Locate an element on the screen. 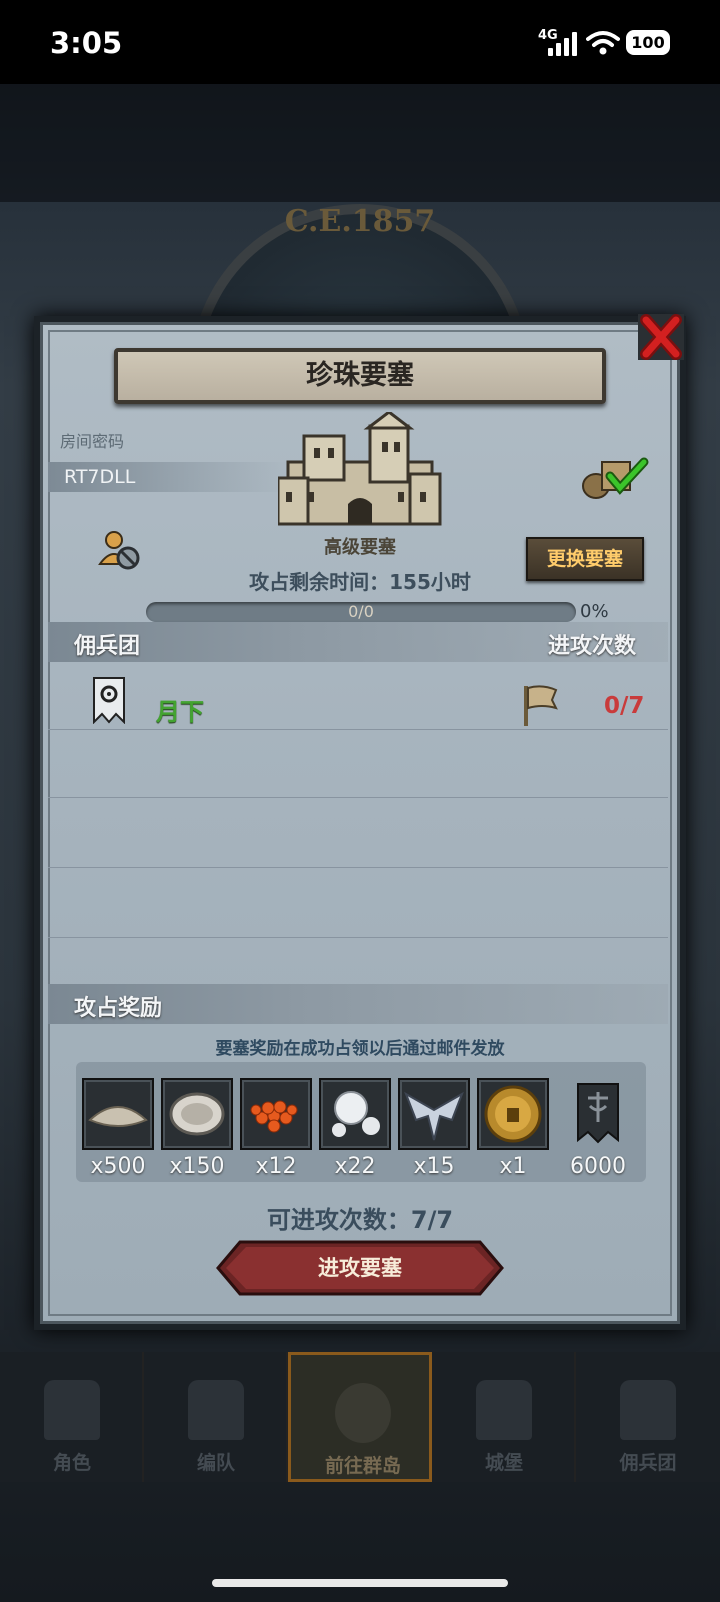 The width and height of the screenshot is (720, 1602). silver-emblem-icon is located at coordinates (434, 1116).